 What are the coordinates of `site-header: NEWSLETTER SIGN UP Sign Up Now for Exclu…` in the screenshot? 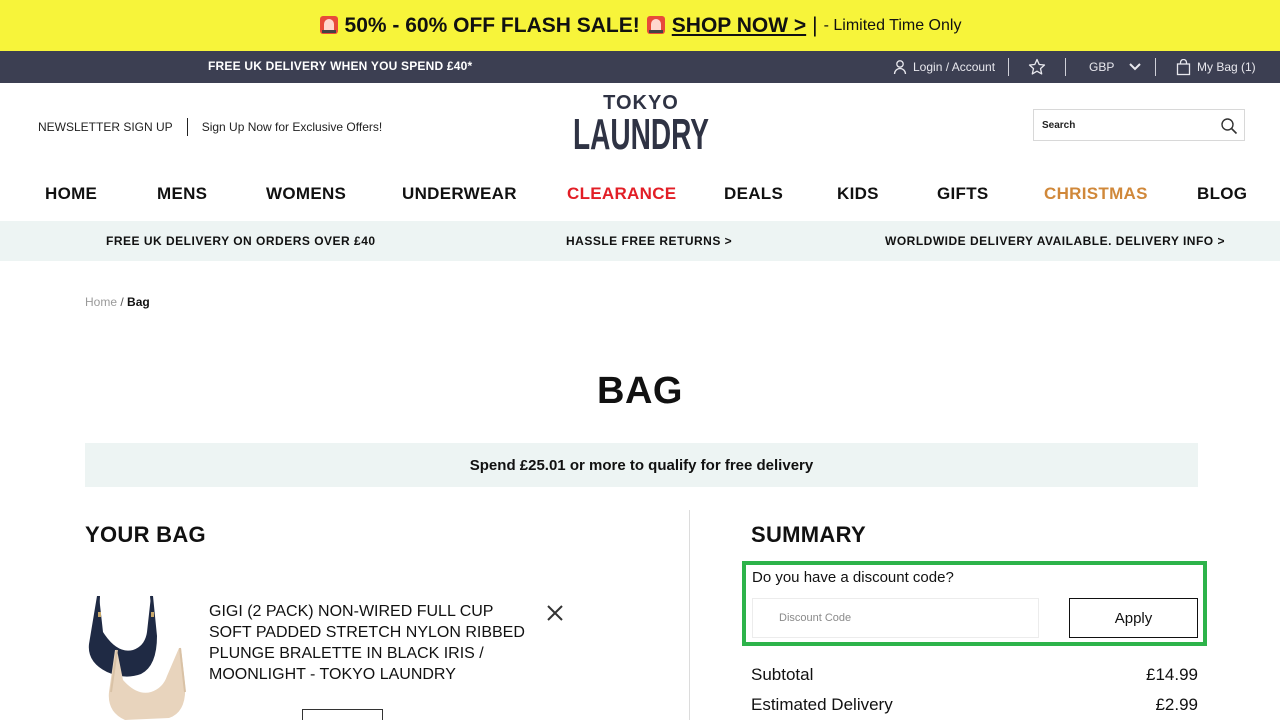 It's located at (640, 128).